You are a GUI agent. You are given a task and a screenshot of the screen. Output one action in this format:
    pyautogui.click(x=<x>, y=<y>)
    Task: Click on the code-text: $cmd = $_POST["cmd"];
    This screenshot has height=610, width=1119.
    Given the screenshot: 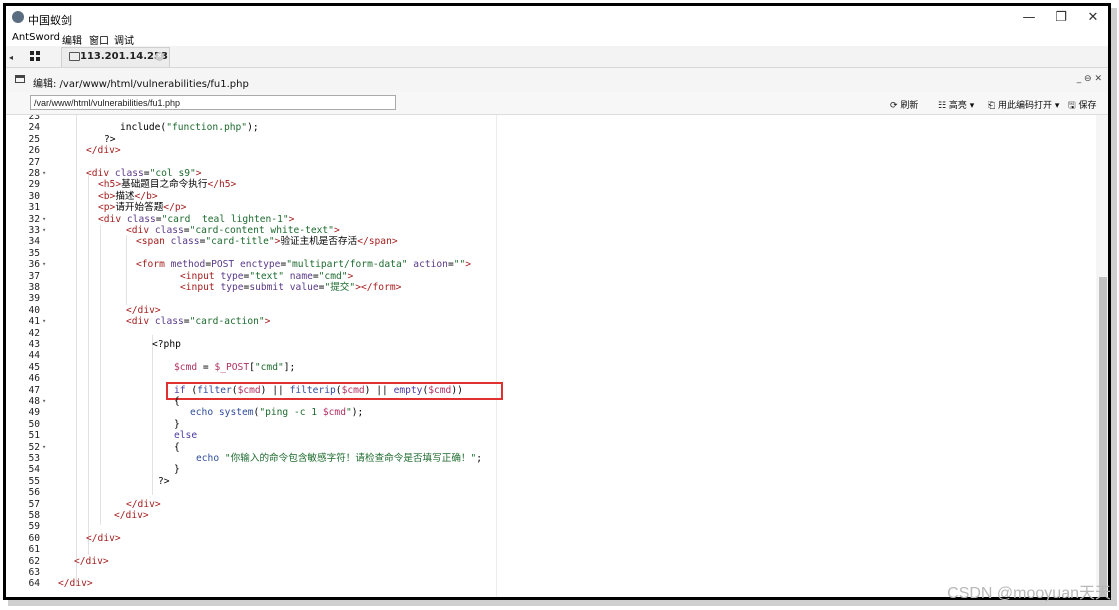 What is the action you would take?
    pyautogui.click(x=235, y=367)
    